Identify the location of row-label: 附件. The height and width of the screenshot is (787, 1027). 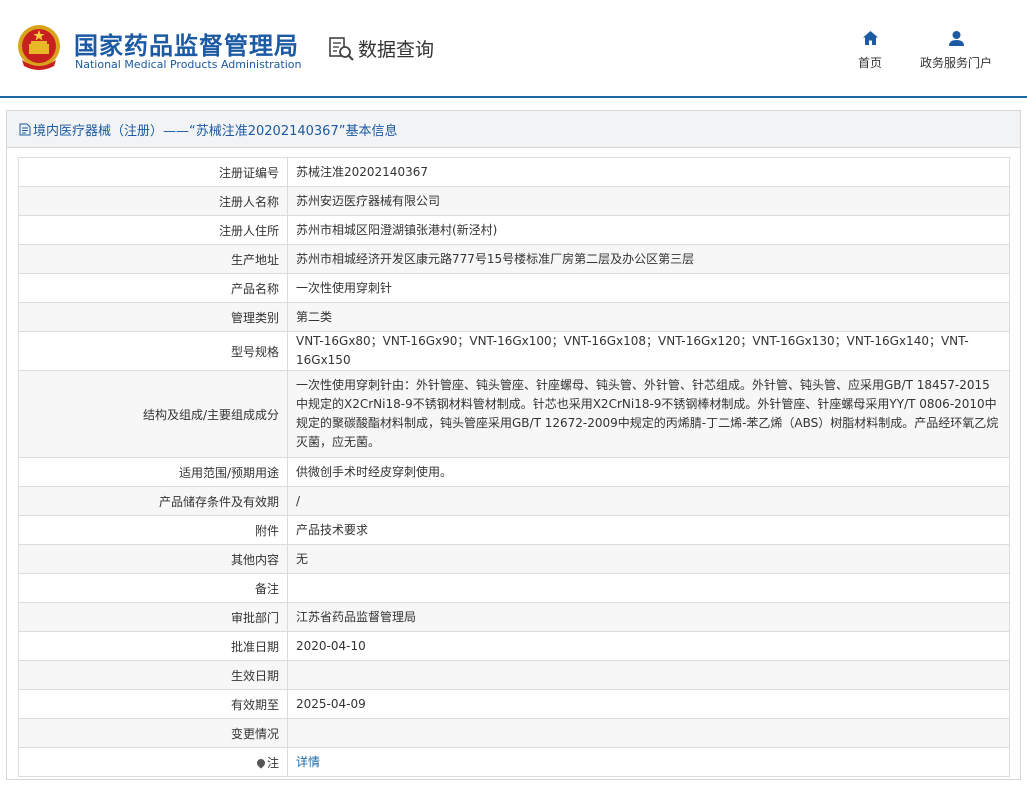
(153, 530).